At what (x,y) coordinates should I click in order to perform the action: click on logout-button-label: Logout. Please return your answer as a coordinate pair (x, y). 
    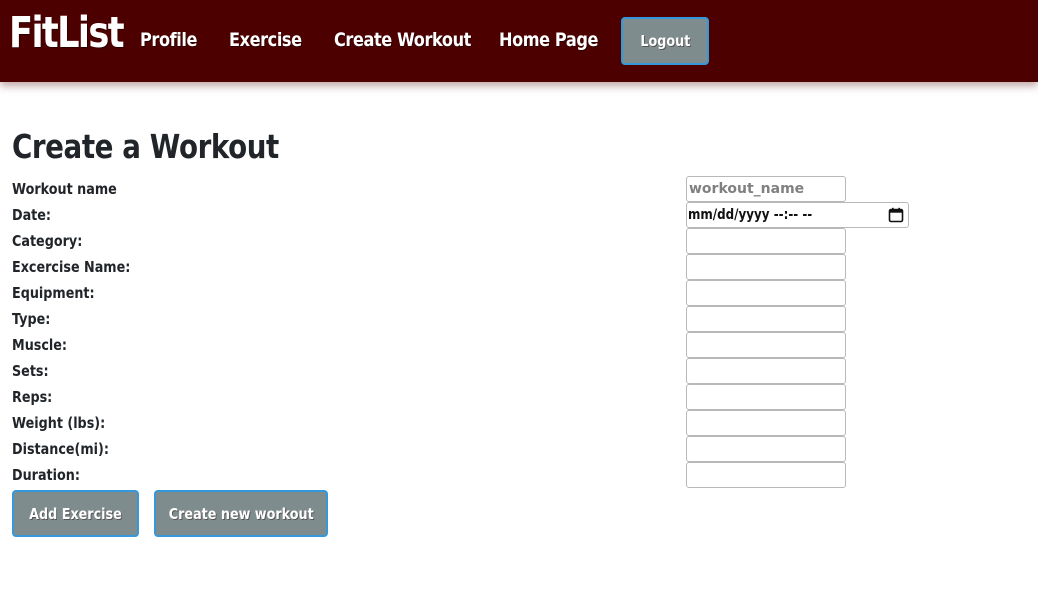
    Looking at the image, I should click on (665, 41).